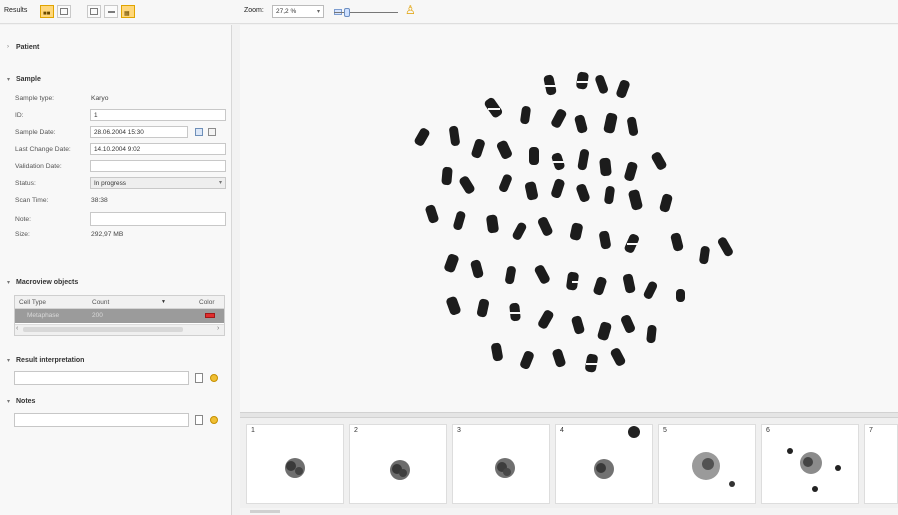 The height and width of the screenshot is (515, 898). What do you see at coordinates (410, 10) in the screenshot?
I see `pin-icon: ♙` at bounding box center [410, 10].